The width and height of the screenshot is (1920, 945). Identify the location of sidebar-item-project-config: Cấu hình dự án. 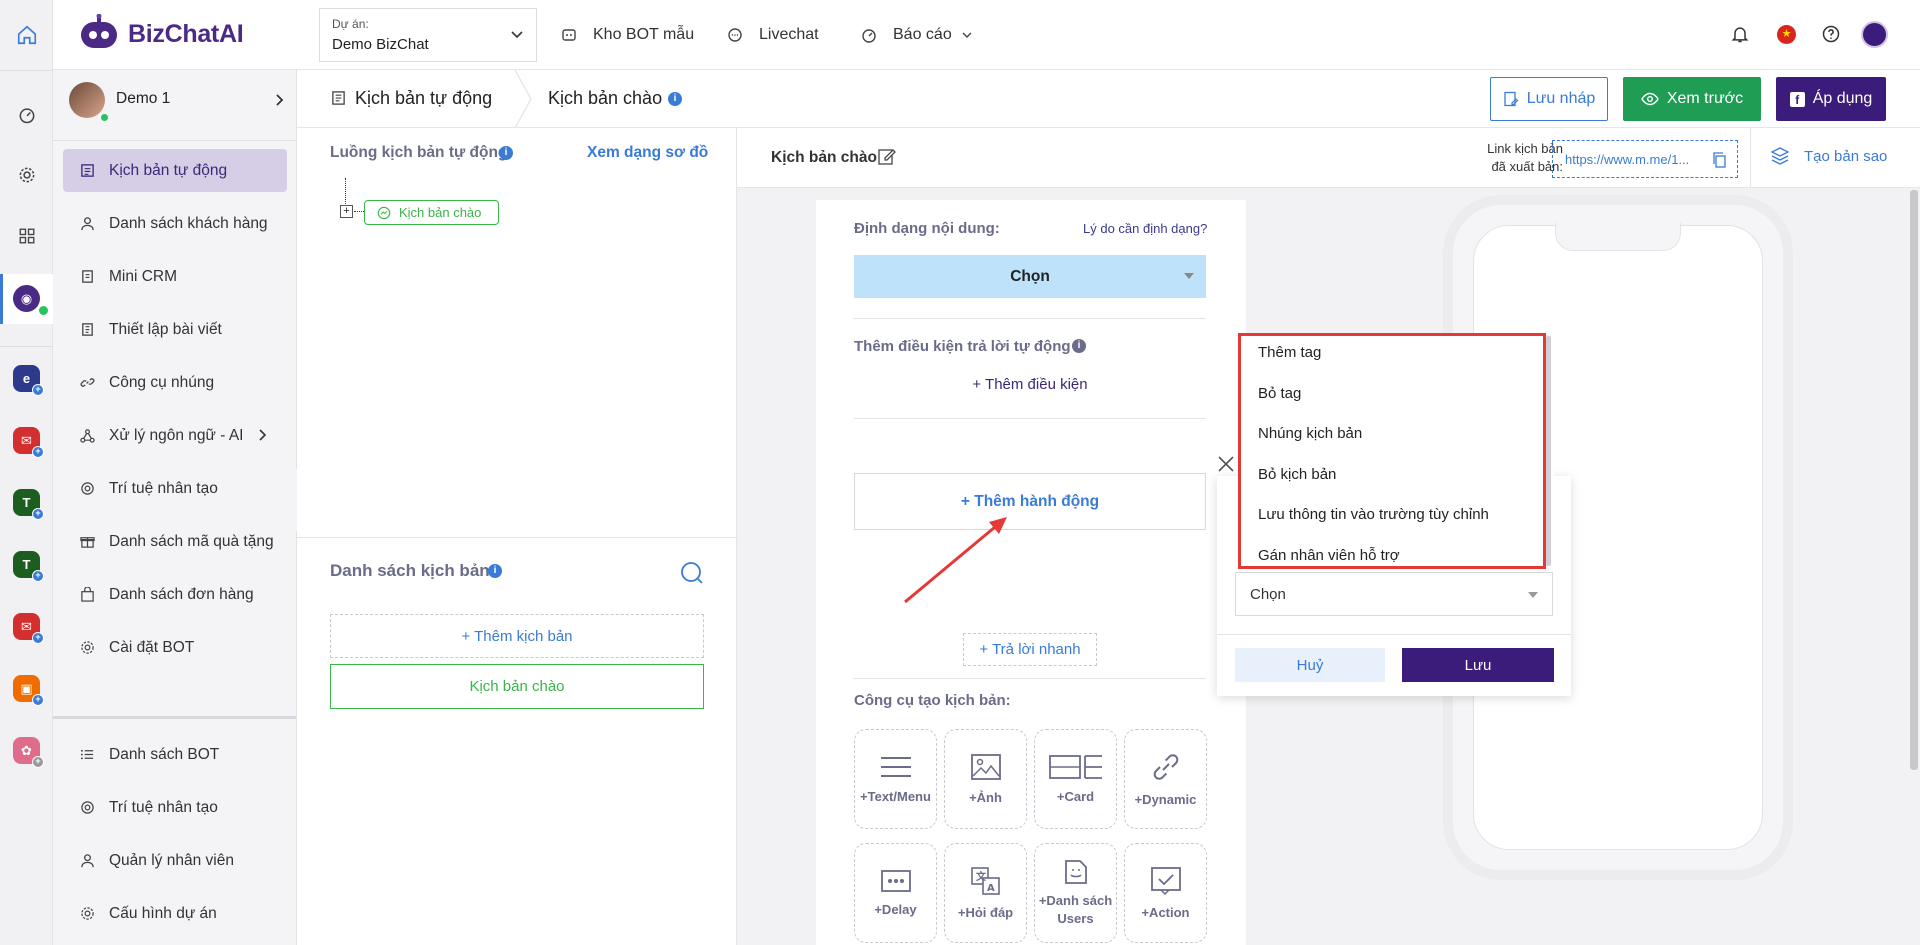
(175, 913).